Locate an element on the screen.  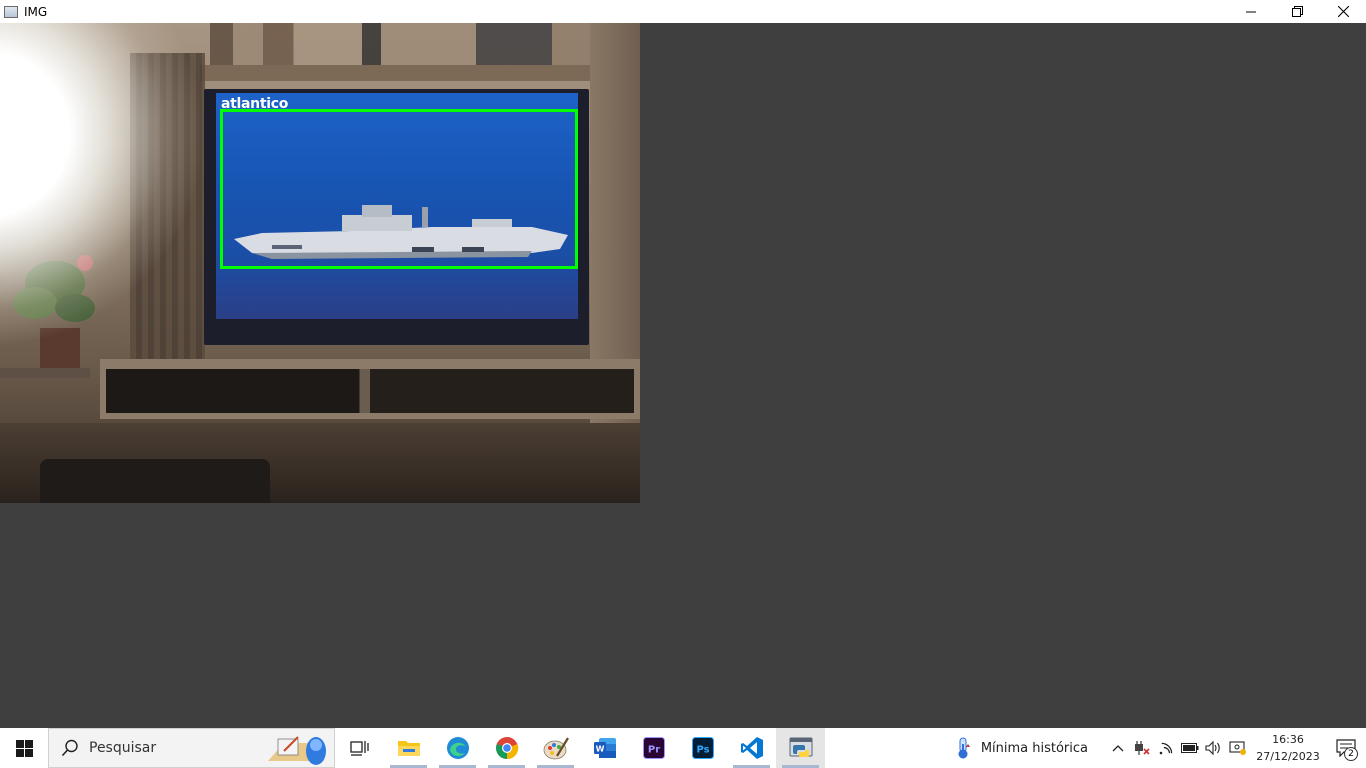
taskbar-search-box: Pesquisar is located at coordinates (191, 748).